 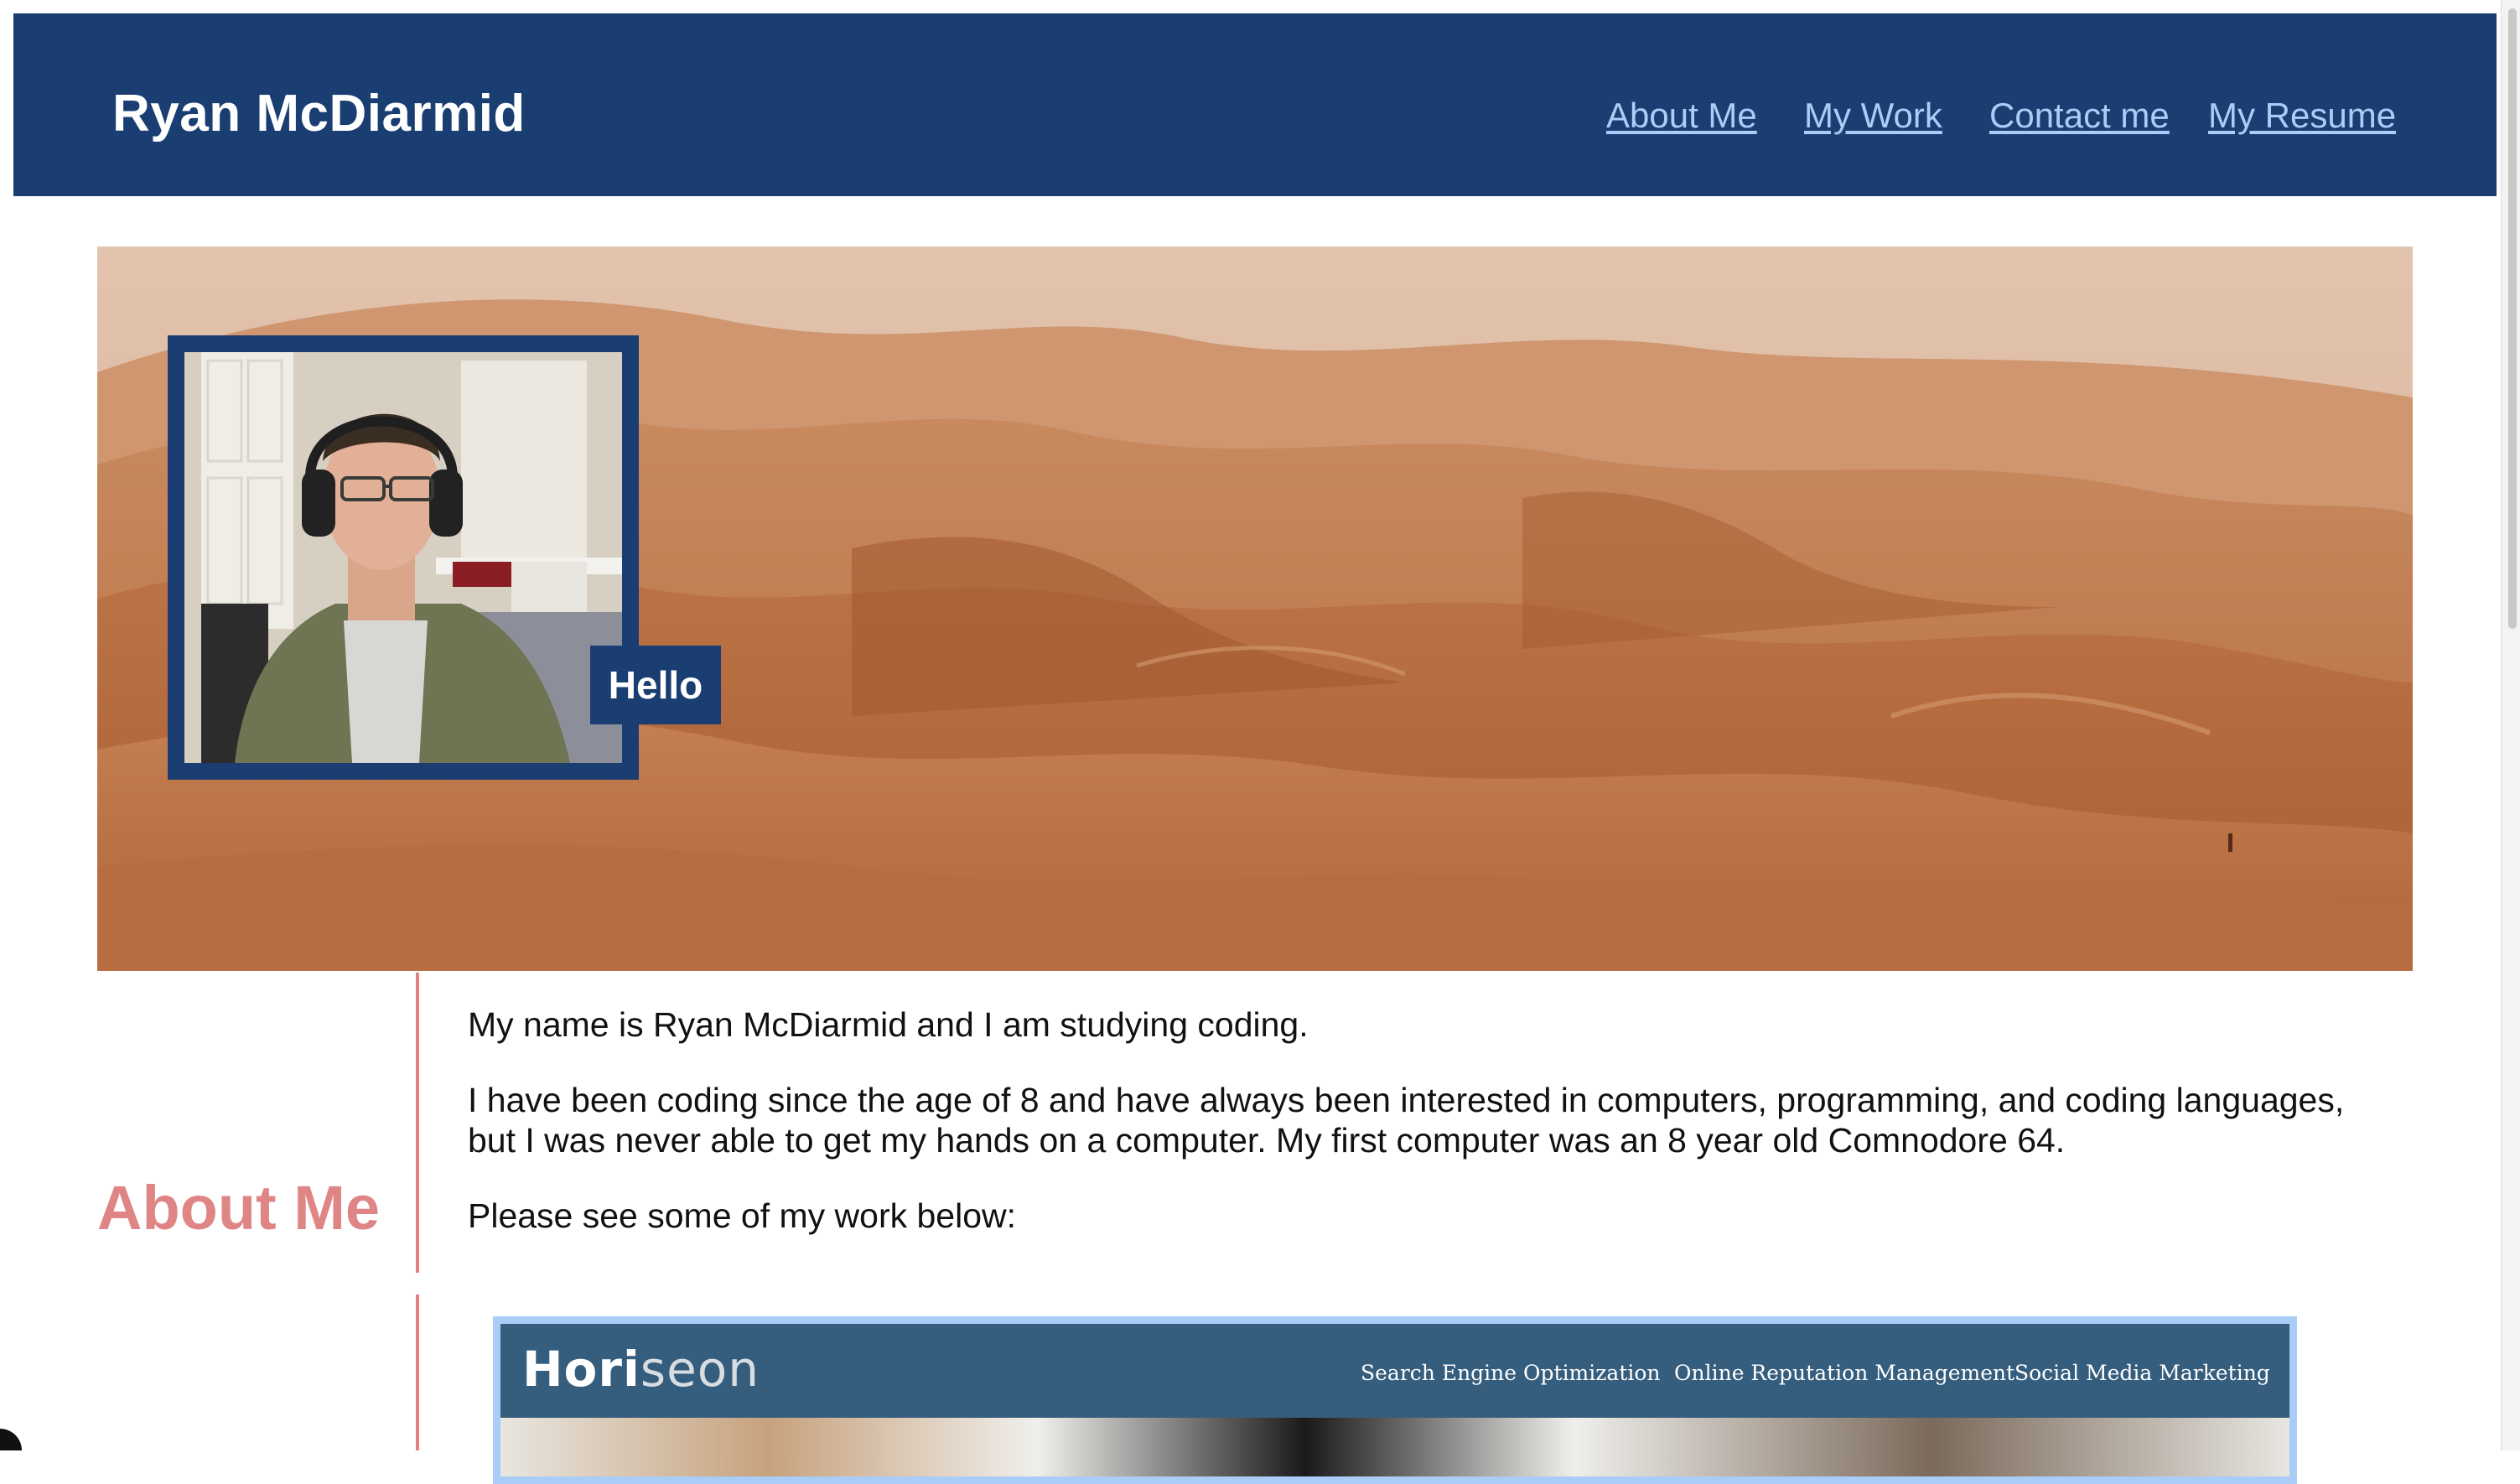 What do you see at coordinates (239, 1208) in the screenshot?
I see `about-me-heading: About Me` at bounding box center [239, 1208].